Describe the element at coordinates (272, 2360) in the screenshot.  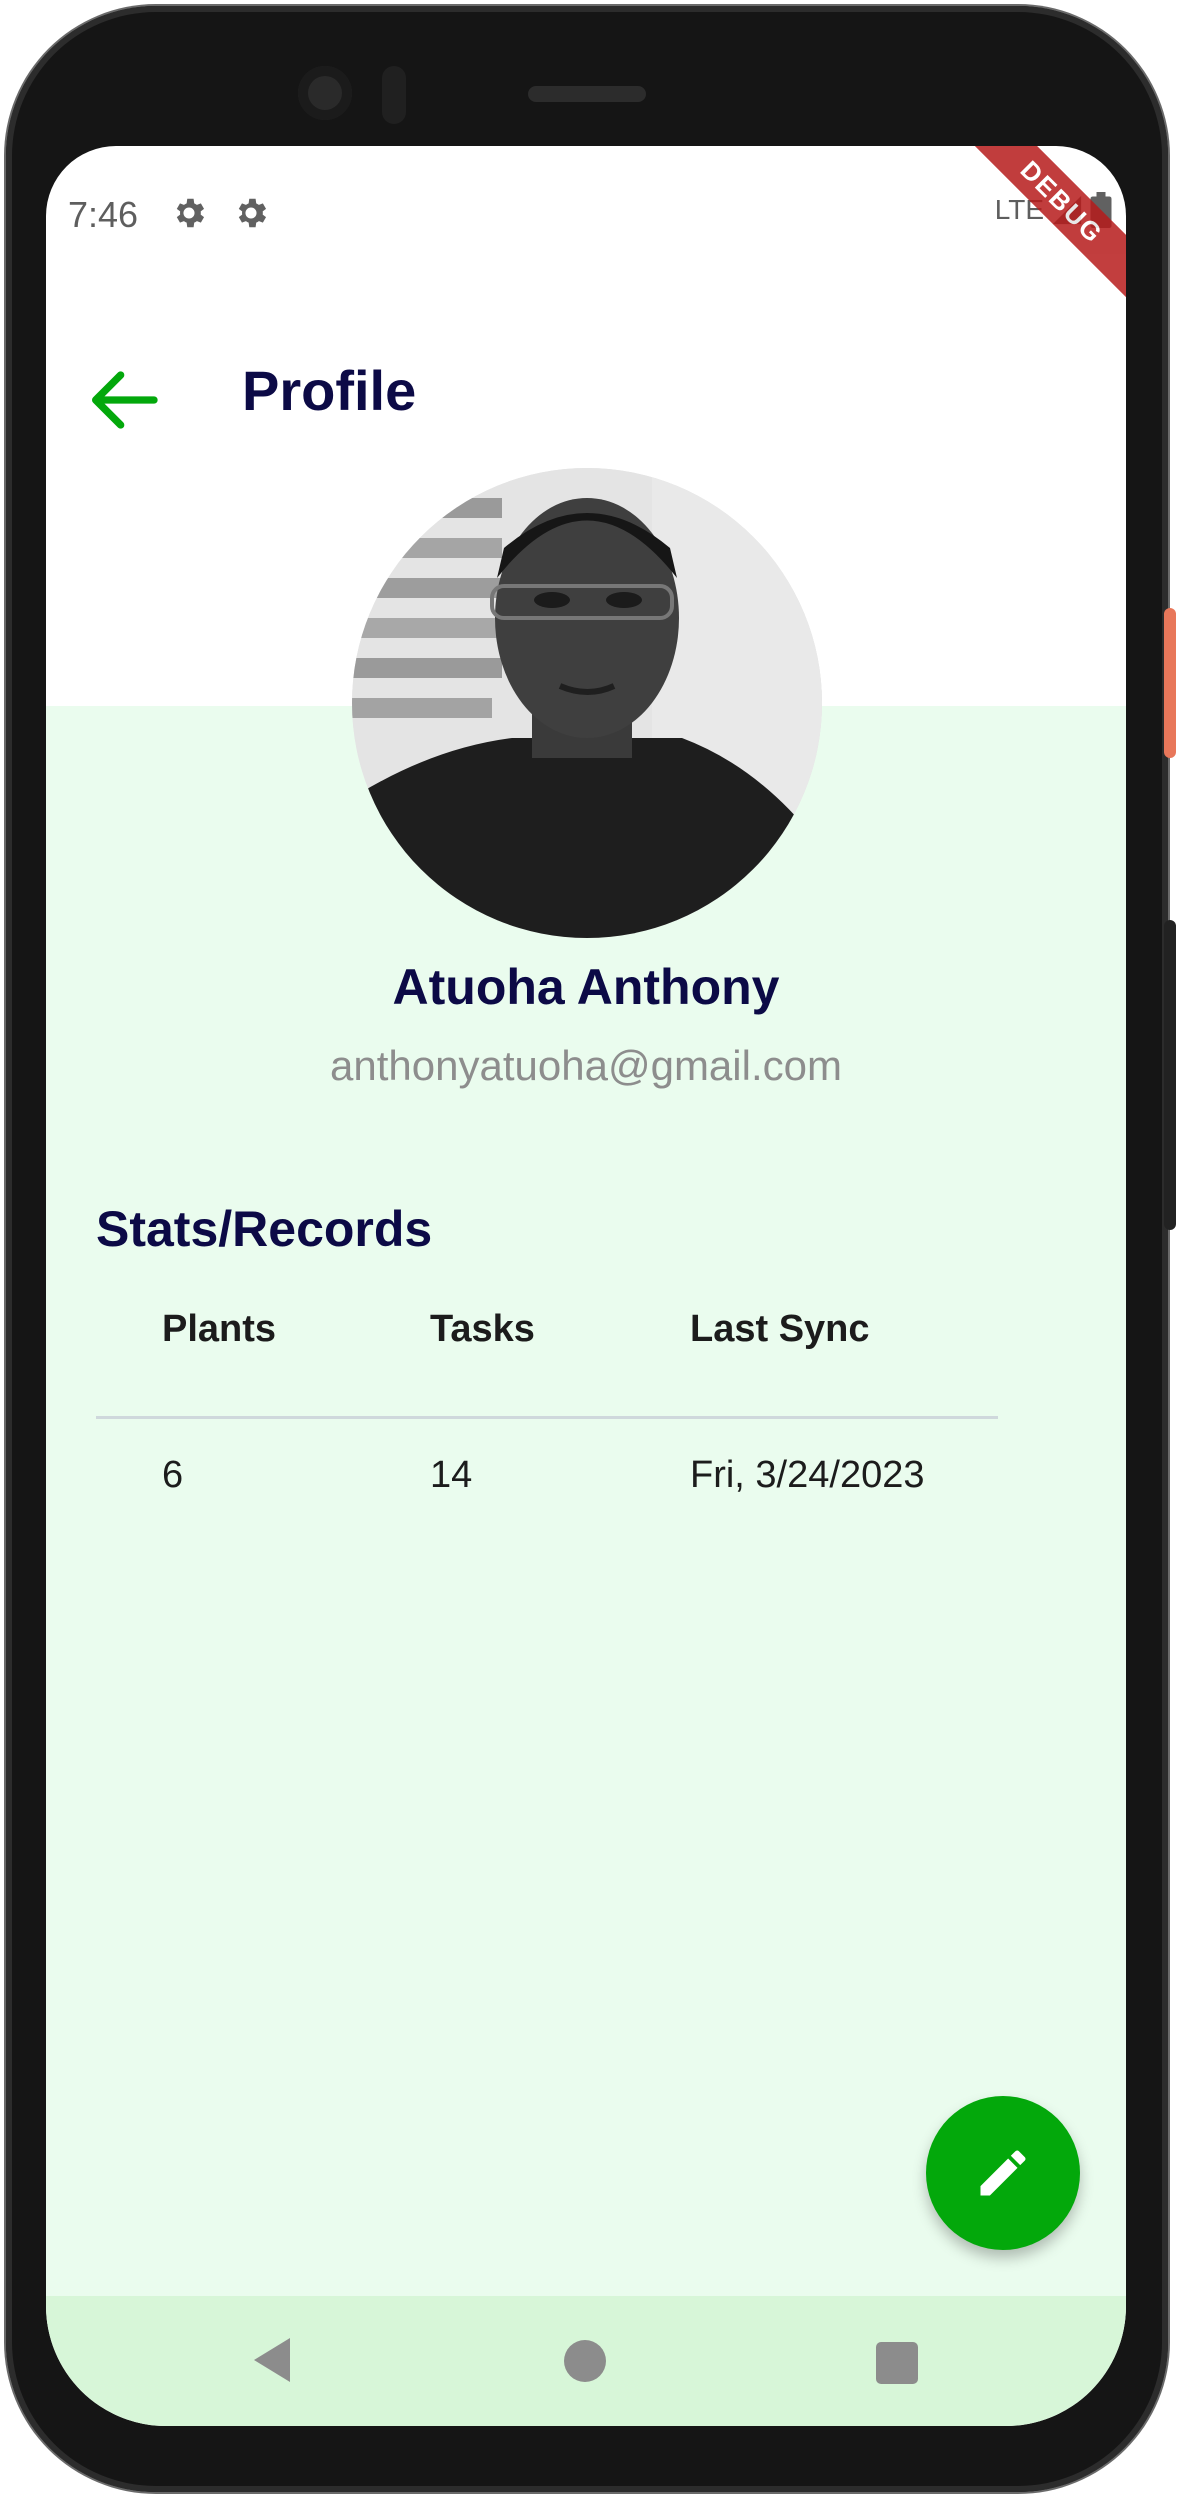
I see `back-triangle-icon` at that location.